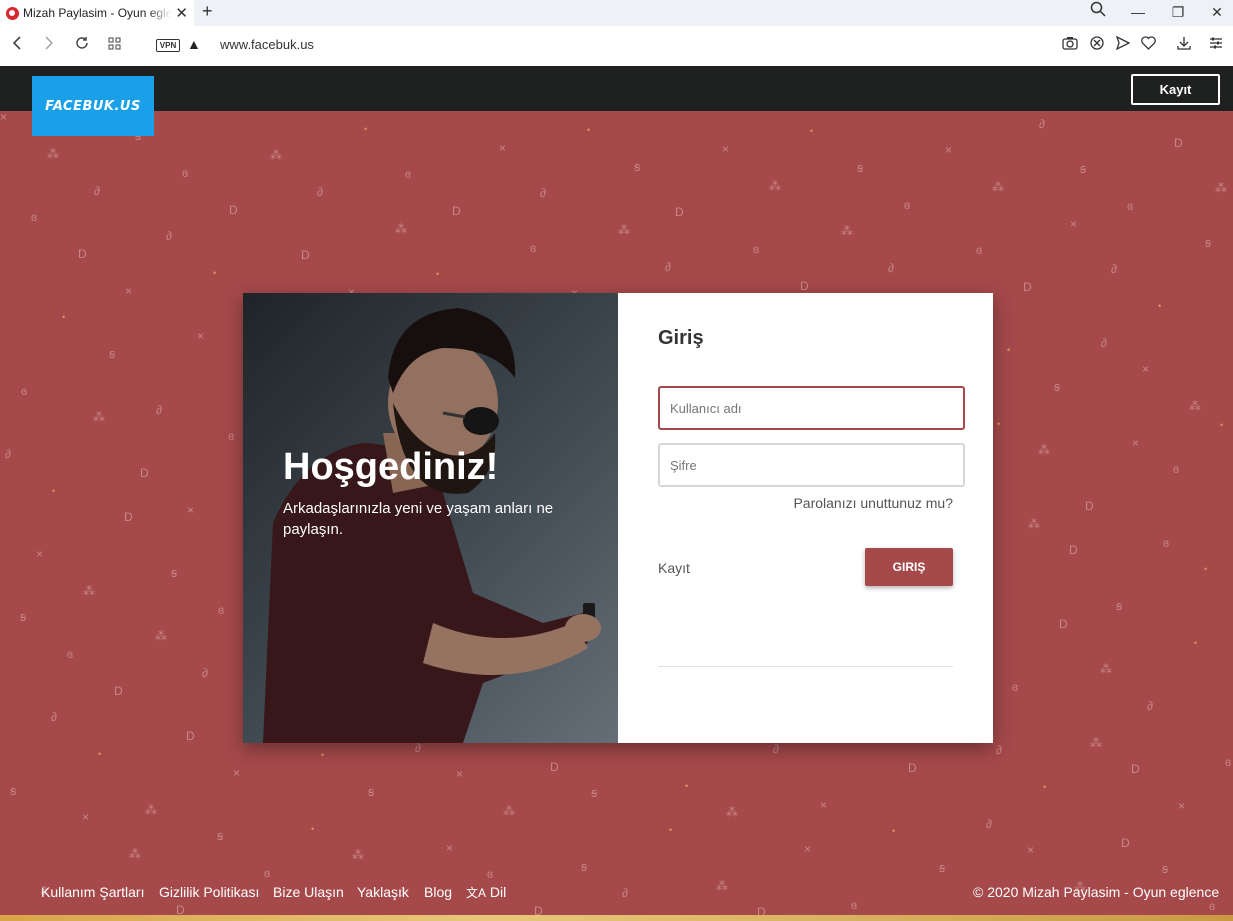 The image size is (1233, 921). I want to click on close-window-icon: ✕, so click(1215, 13).